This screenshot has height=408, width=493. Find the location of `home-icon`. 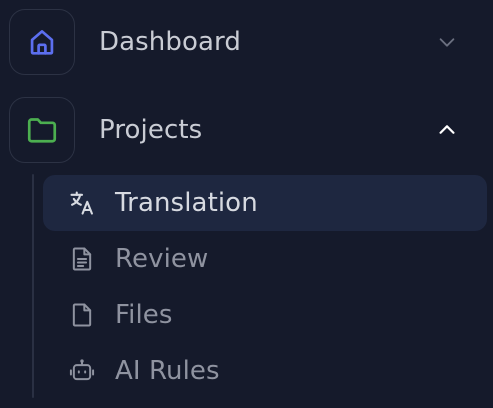

home-icon is located at coordinates (42, 42).